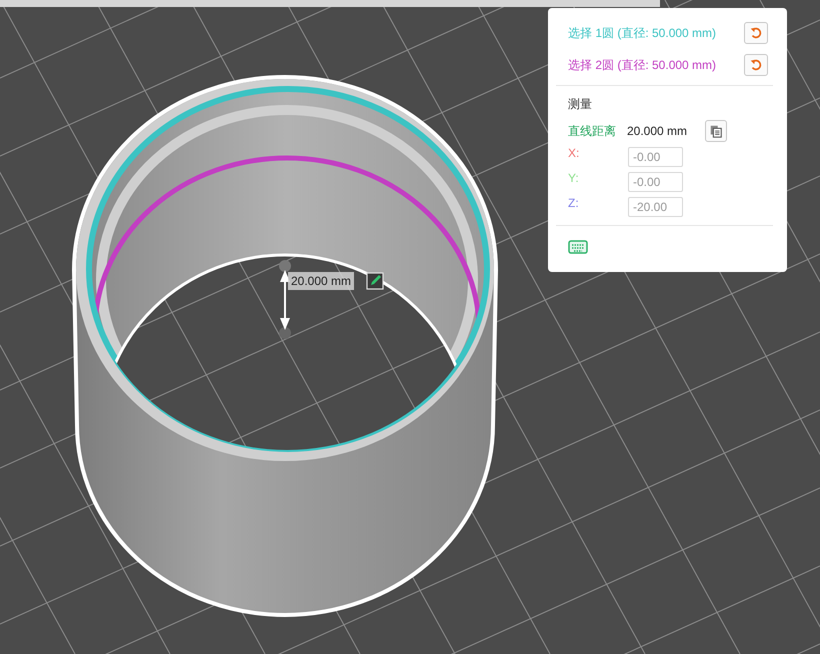 This screenshot has height=654, width=820. What do you see at coordinates (574, 203) in the screenshot?
I see `axis-label: Z:` at bounding box center [574, 203].